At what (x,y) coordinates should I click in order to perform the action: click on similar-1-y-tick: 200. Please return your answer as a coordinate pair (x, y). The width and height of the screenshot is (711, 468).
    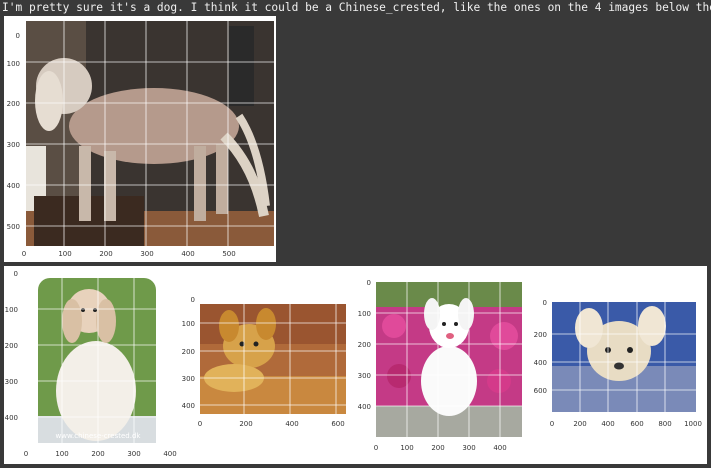
    Looking at the image, I should click on (11, 346).